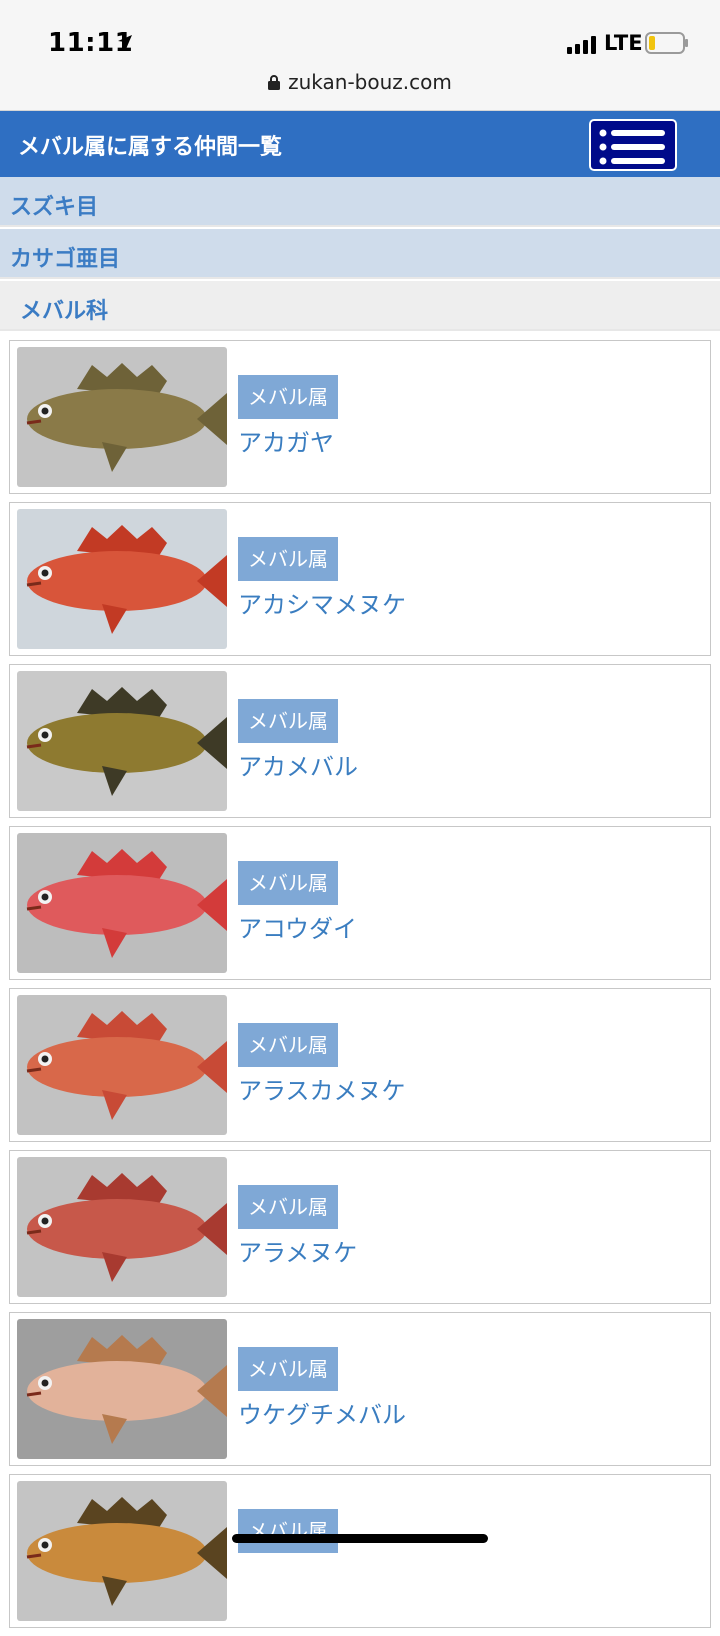  I want to click on species-name: アカメバル, so click(298, 764).